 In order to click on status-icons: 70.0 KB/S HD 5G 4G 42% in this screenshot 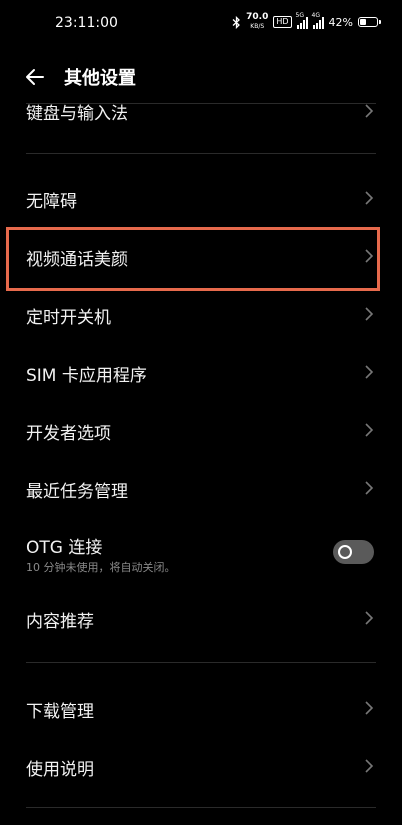, I will do `click(306, 22)`.